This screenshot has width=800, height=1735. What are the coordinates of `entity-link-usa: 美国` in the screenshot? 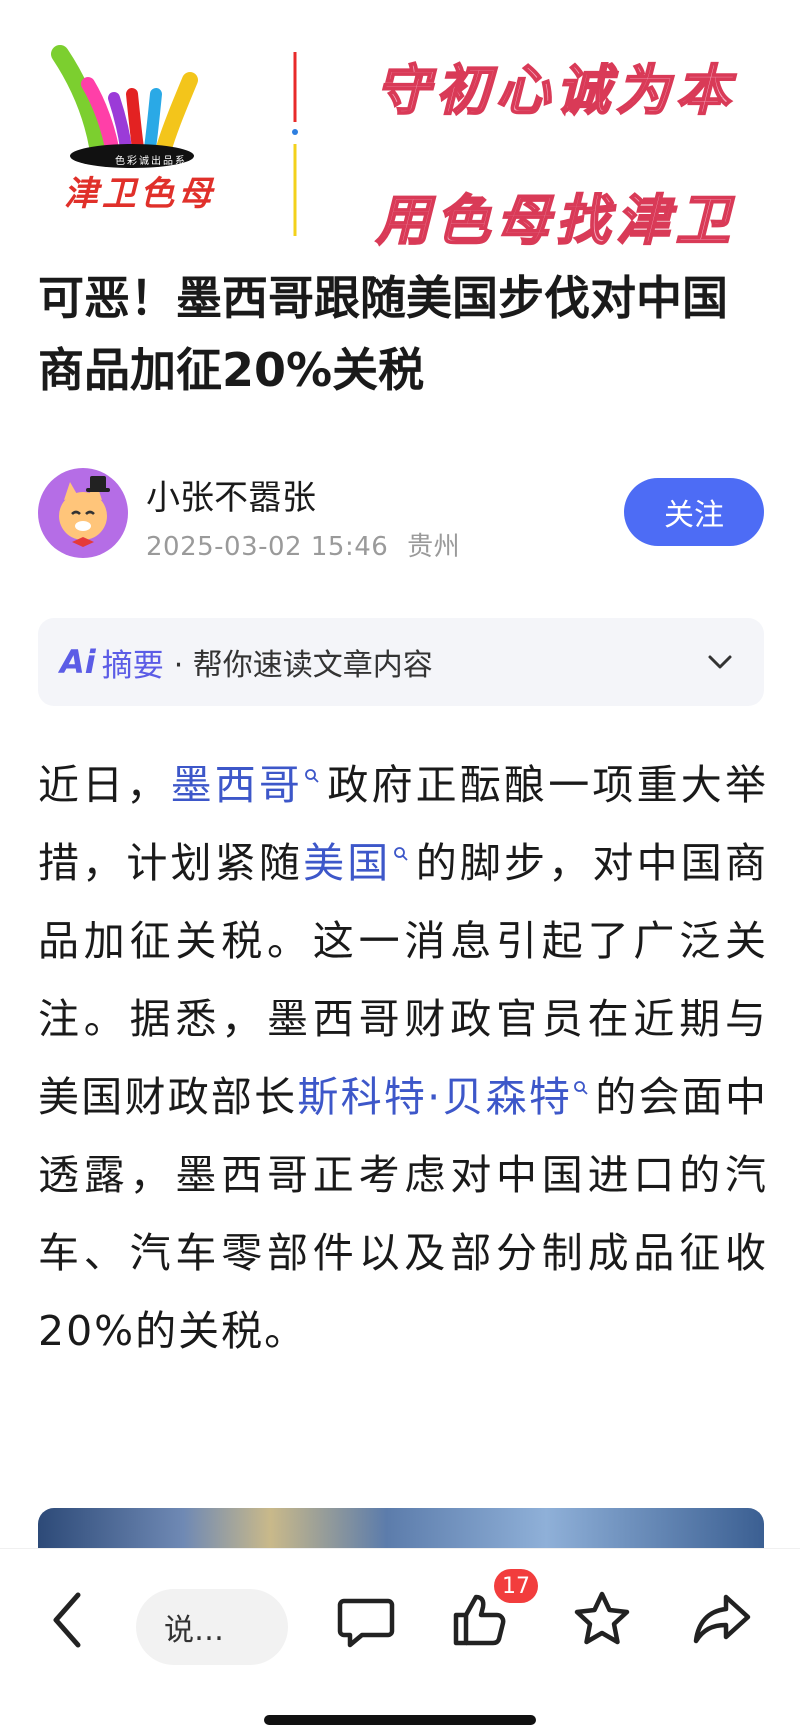 It's located at (347, 863).